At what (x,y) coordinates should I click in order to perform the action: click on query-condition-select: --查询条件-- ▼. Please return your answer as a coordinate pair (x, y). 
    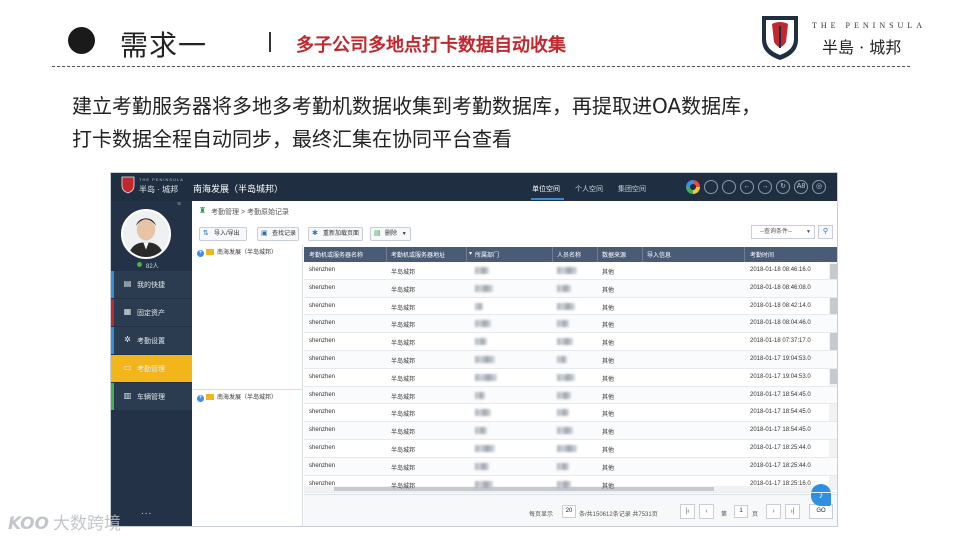
    Looking at the image, I should click on (783, 232).